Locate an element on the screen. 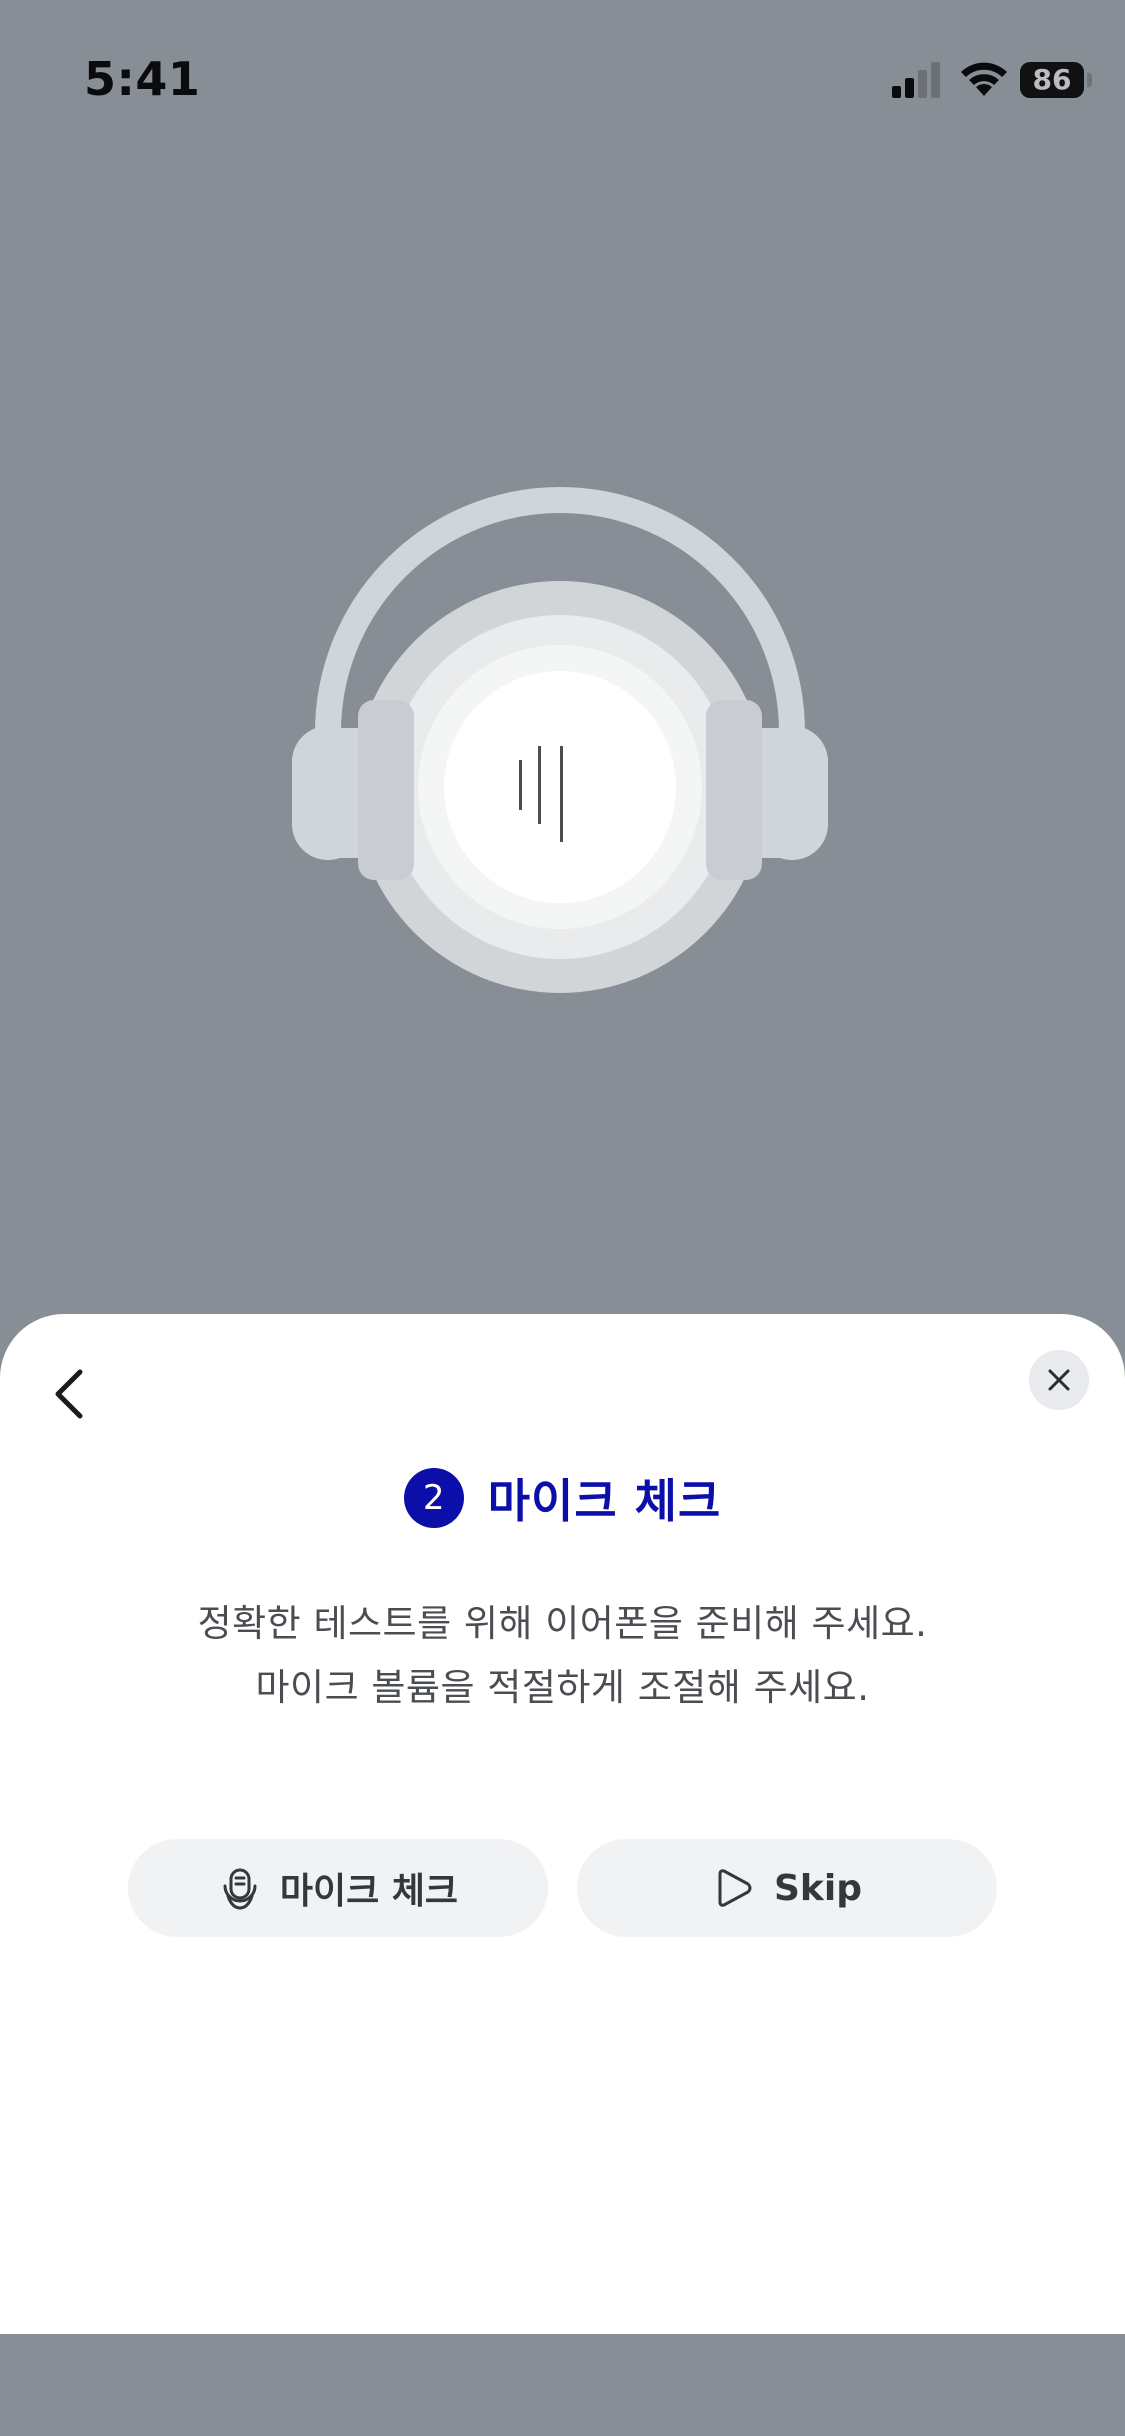 The image size is (1125, 2436). close-icon is located at coordinates (1059, 1380).